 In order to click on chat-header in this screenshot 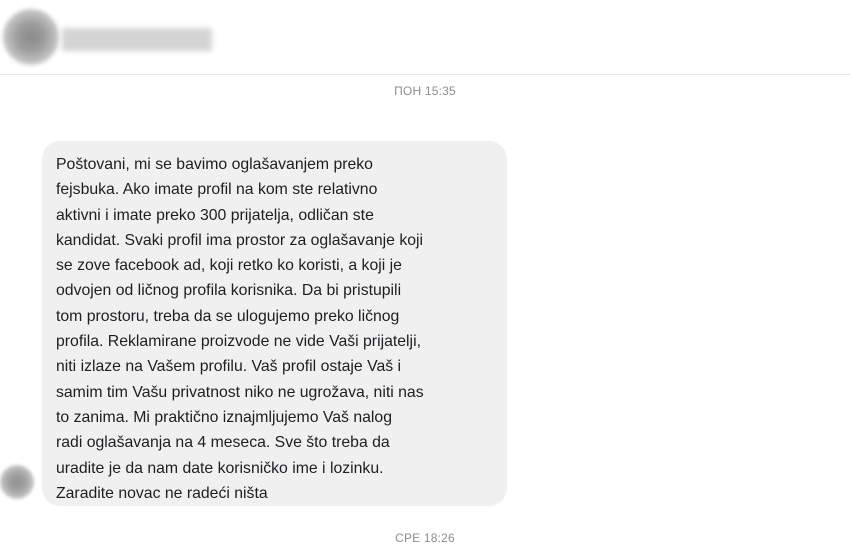, I will do `click(425, 37)`.